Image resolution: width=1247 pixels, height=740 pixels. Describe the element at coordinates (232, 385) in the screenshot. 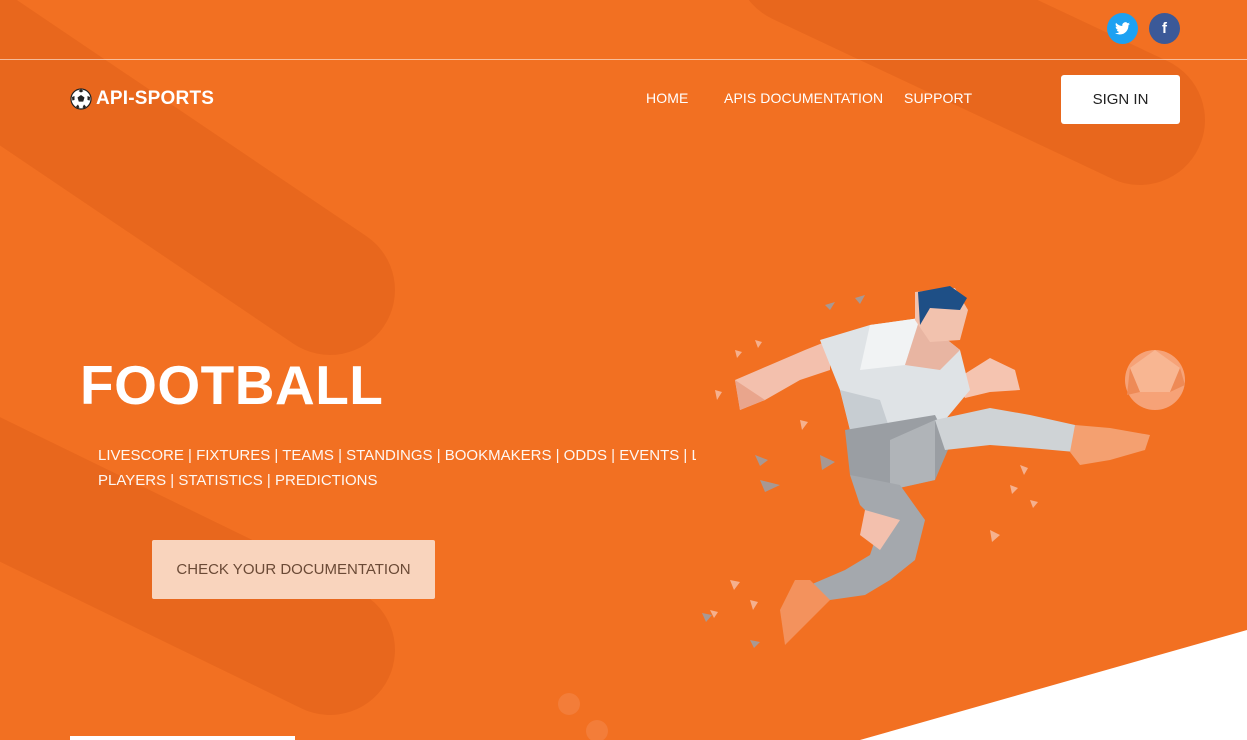

I see `hero-title: FOOTBALL` at that location.